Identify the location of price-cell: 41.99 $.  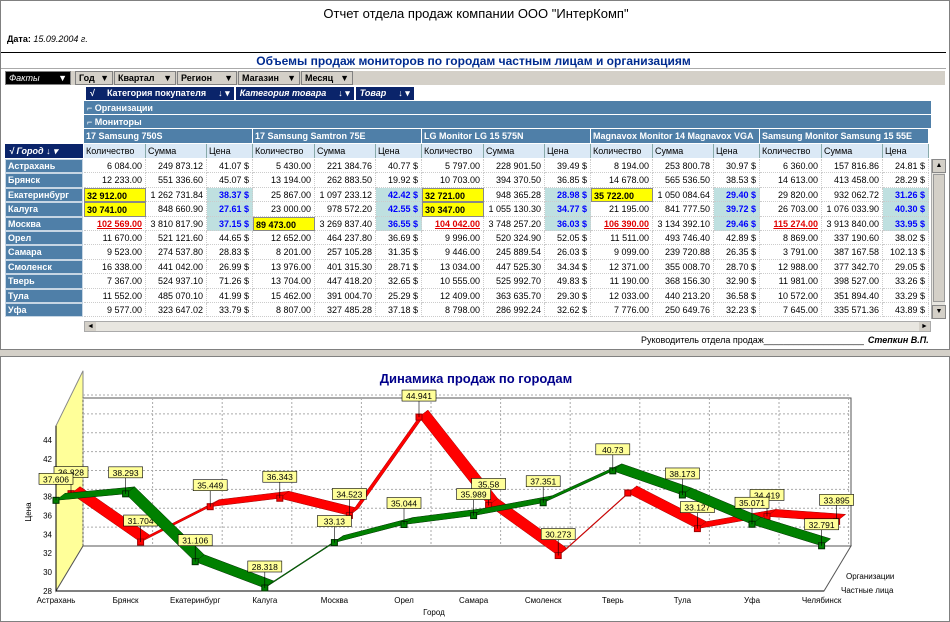
(230, 295).